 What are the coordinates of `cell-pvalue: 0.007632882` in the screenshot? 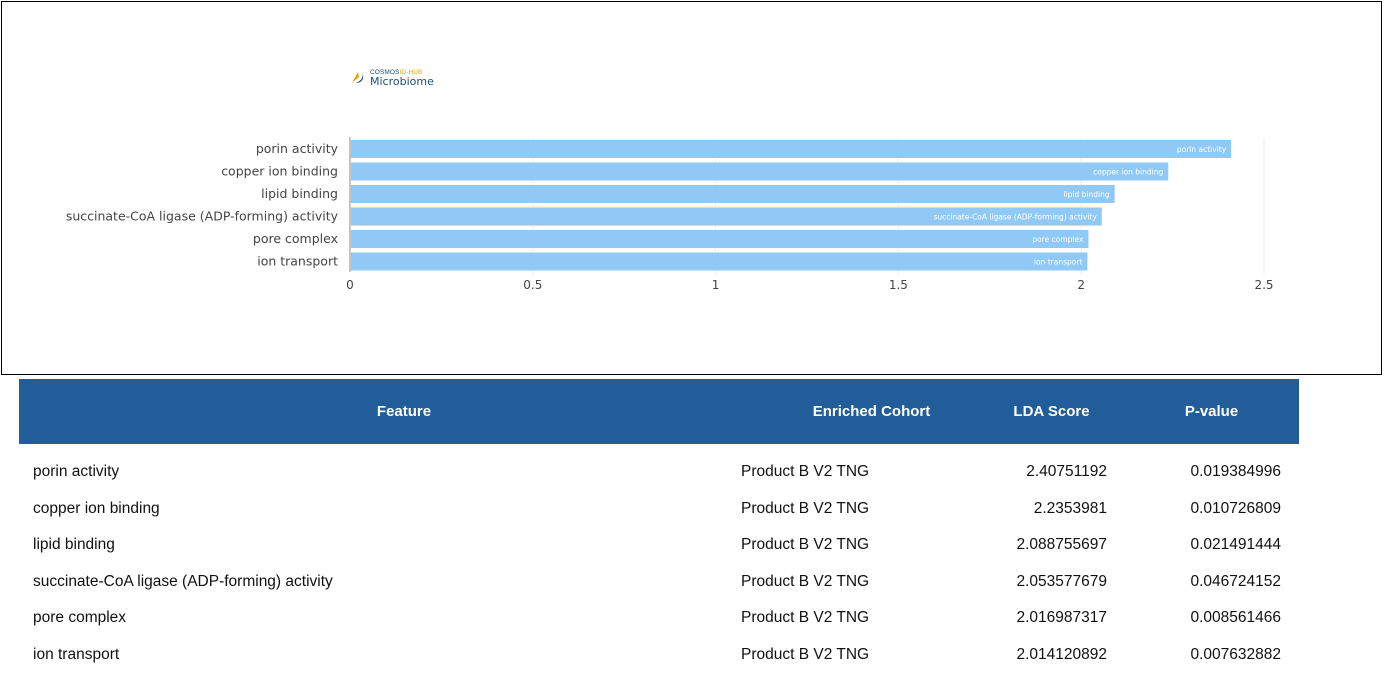 It's located at (1235, 654).